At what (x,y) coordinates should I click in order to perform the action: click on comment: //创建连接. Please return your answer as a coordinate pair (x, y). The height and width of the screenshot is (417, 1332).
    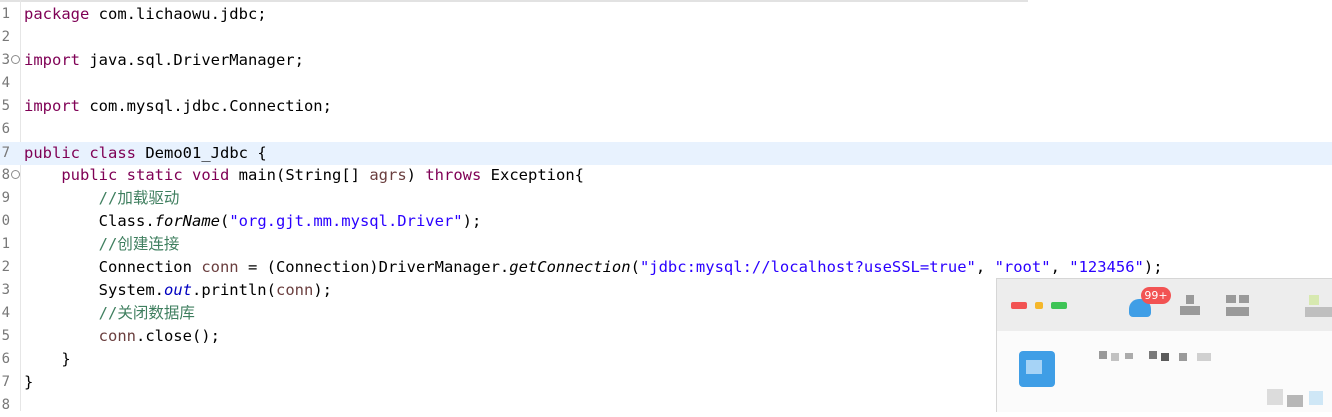
    Looking at the image, I should click on (139, 244).